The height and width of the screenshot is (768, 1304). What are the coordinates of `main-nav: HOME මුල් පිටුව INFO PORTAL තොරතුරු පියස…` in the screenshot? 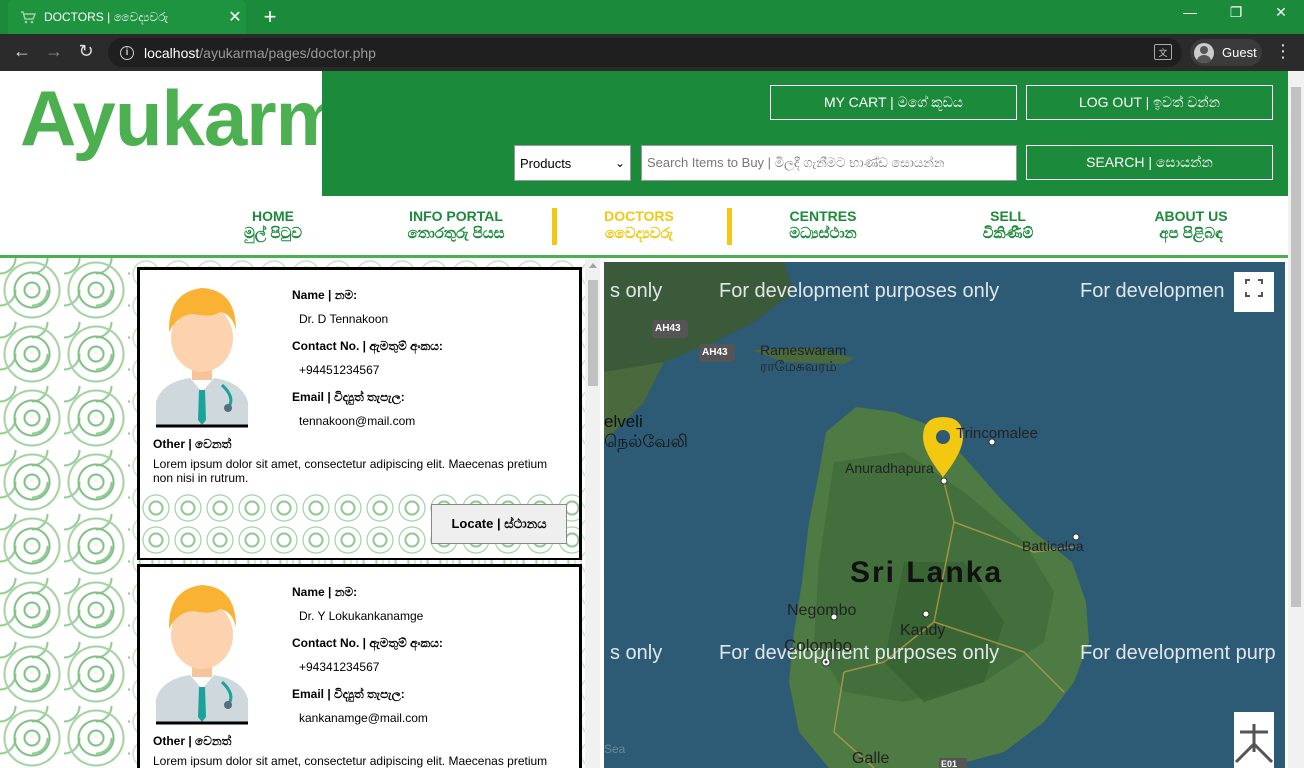 It's located at (644, 227).